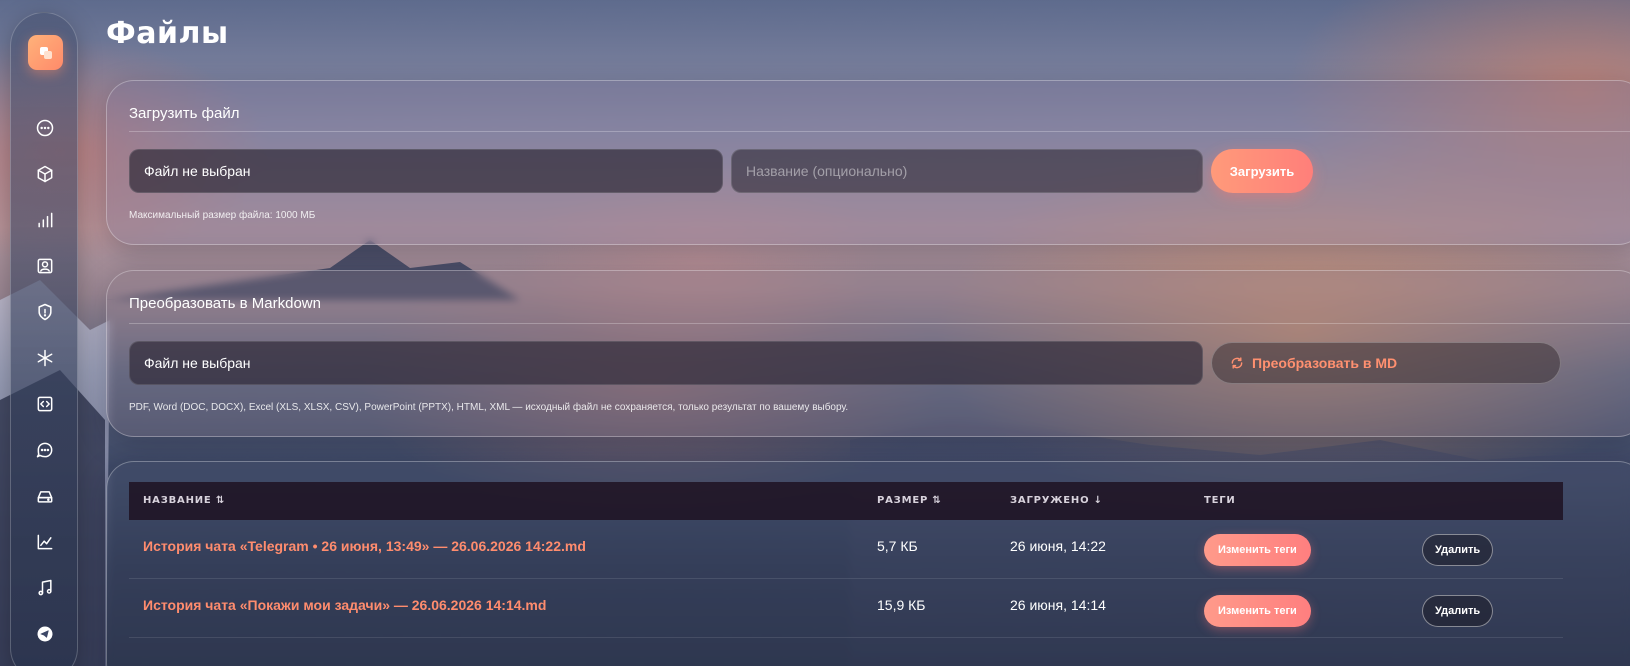 The image size is (1630, 666). What do you see at coordinates (45, 450) in the screenshot?
I see `chat-bubble-icon` at bounding box center [45, 450].